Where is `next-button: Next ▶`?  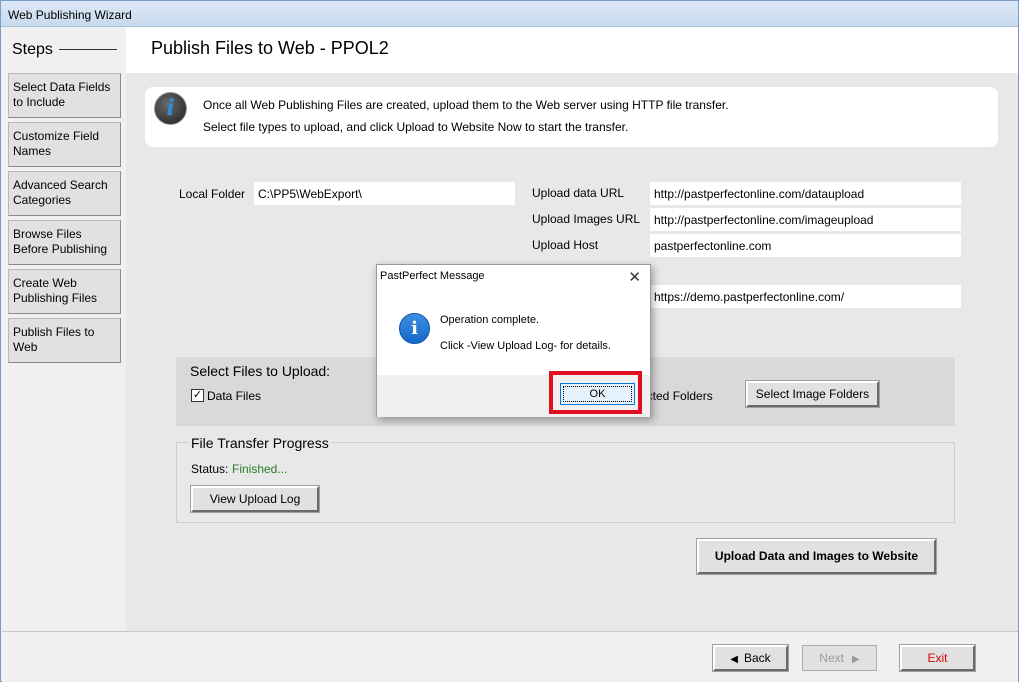 next-button: Next ▶ is located at coordinates (839, 658).